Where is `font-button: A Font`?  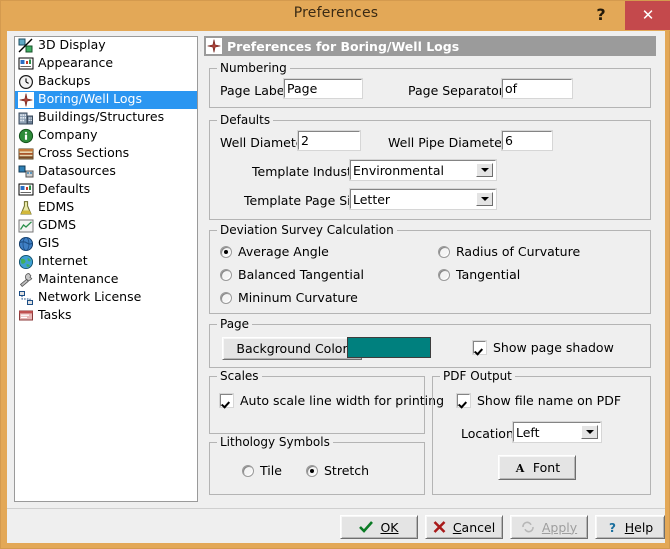
font-button: A Font is located at coordinates (537, 467).